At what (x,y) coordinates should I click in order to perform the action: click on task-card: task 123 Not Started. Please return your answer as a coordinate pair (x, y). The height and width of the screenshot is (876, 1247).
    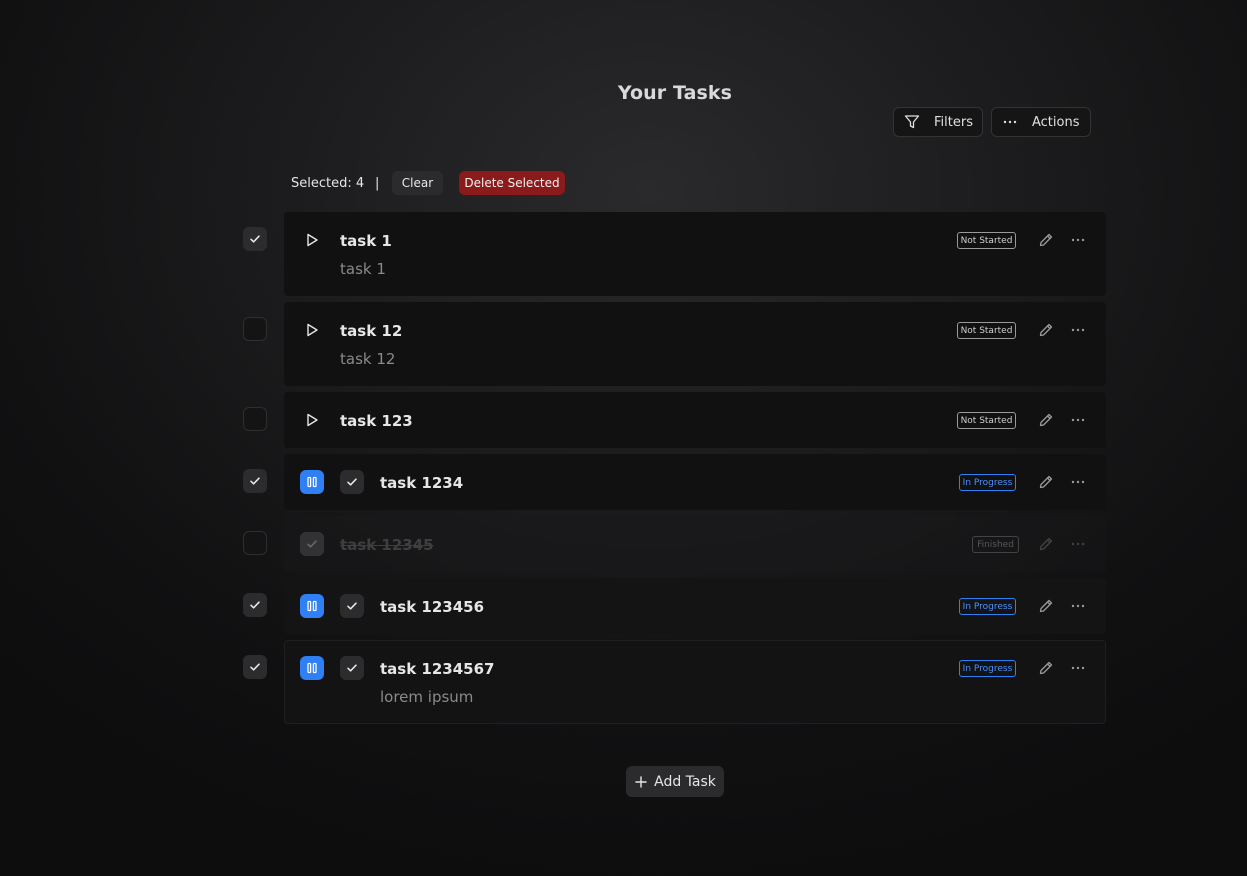
    Looking at the image, I should click on (695, 420).